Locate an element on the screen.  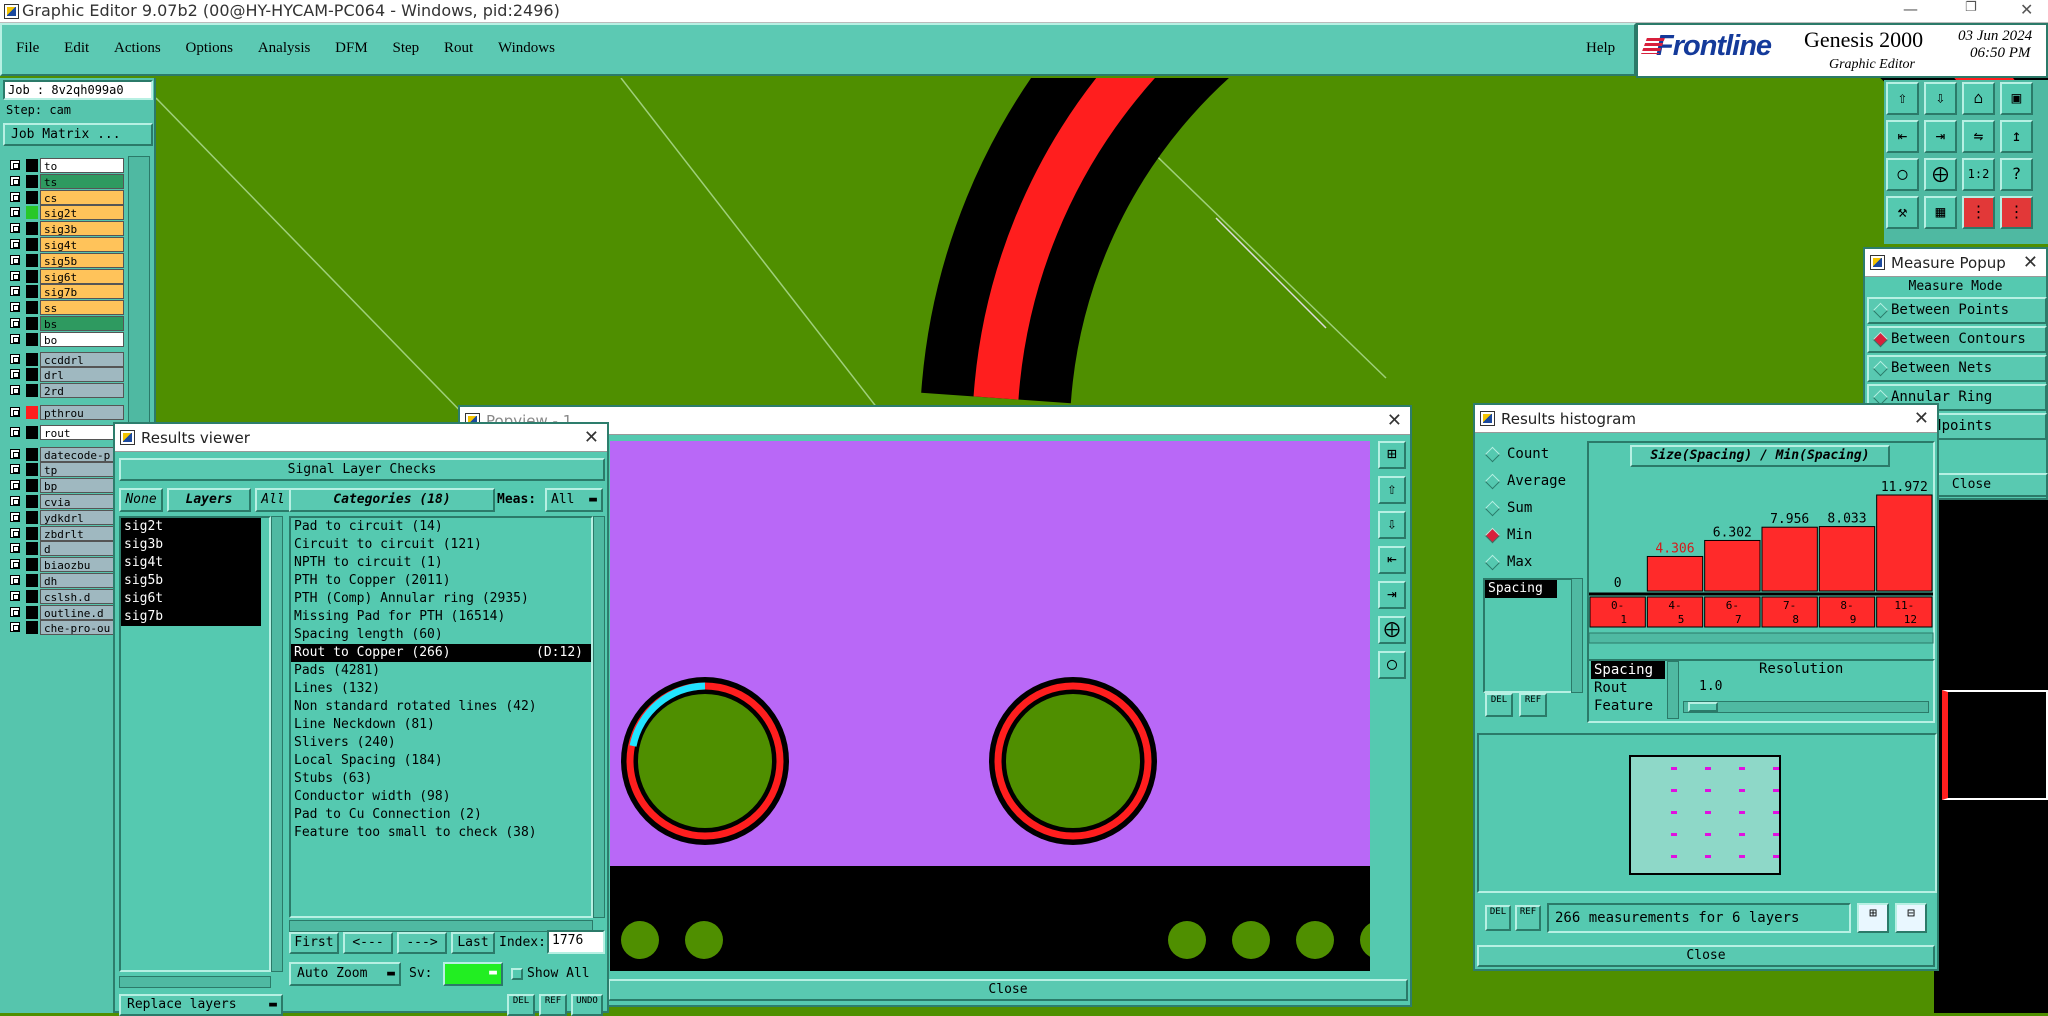
category-item: Slivers (240) is located at coordinates (441, 743).